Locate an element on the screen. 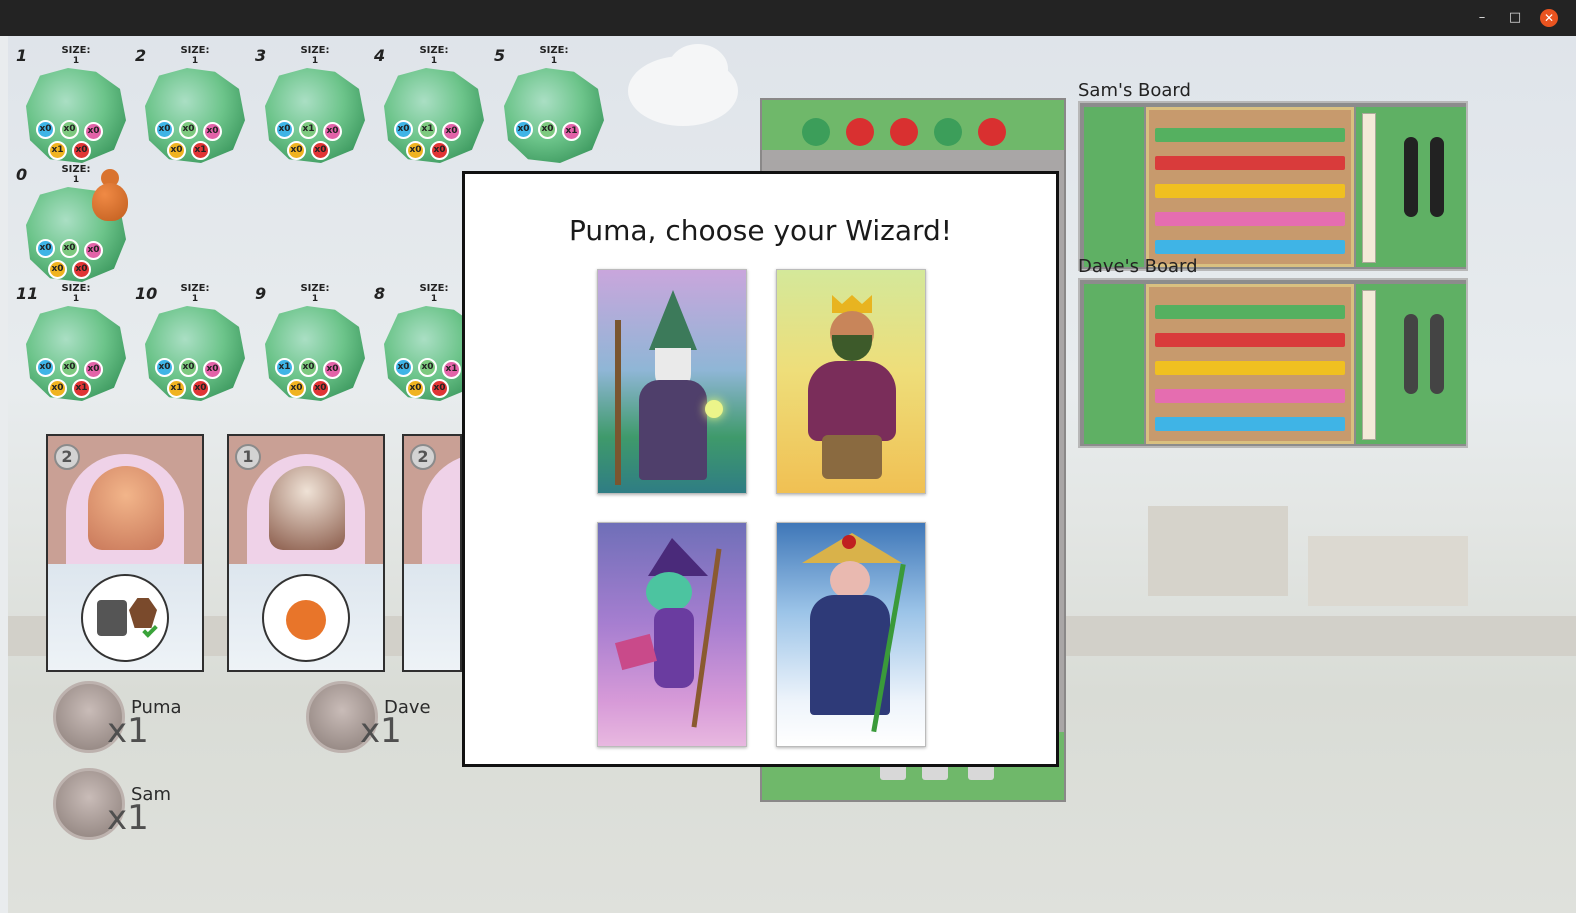 This screenshot has width=1576, height=913. island-tile: 5 SIZE: 1 x0 x0 x1 is located at coordinates (554, 106).